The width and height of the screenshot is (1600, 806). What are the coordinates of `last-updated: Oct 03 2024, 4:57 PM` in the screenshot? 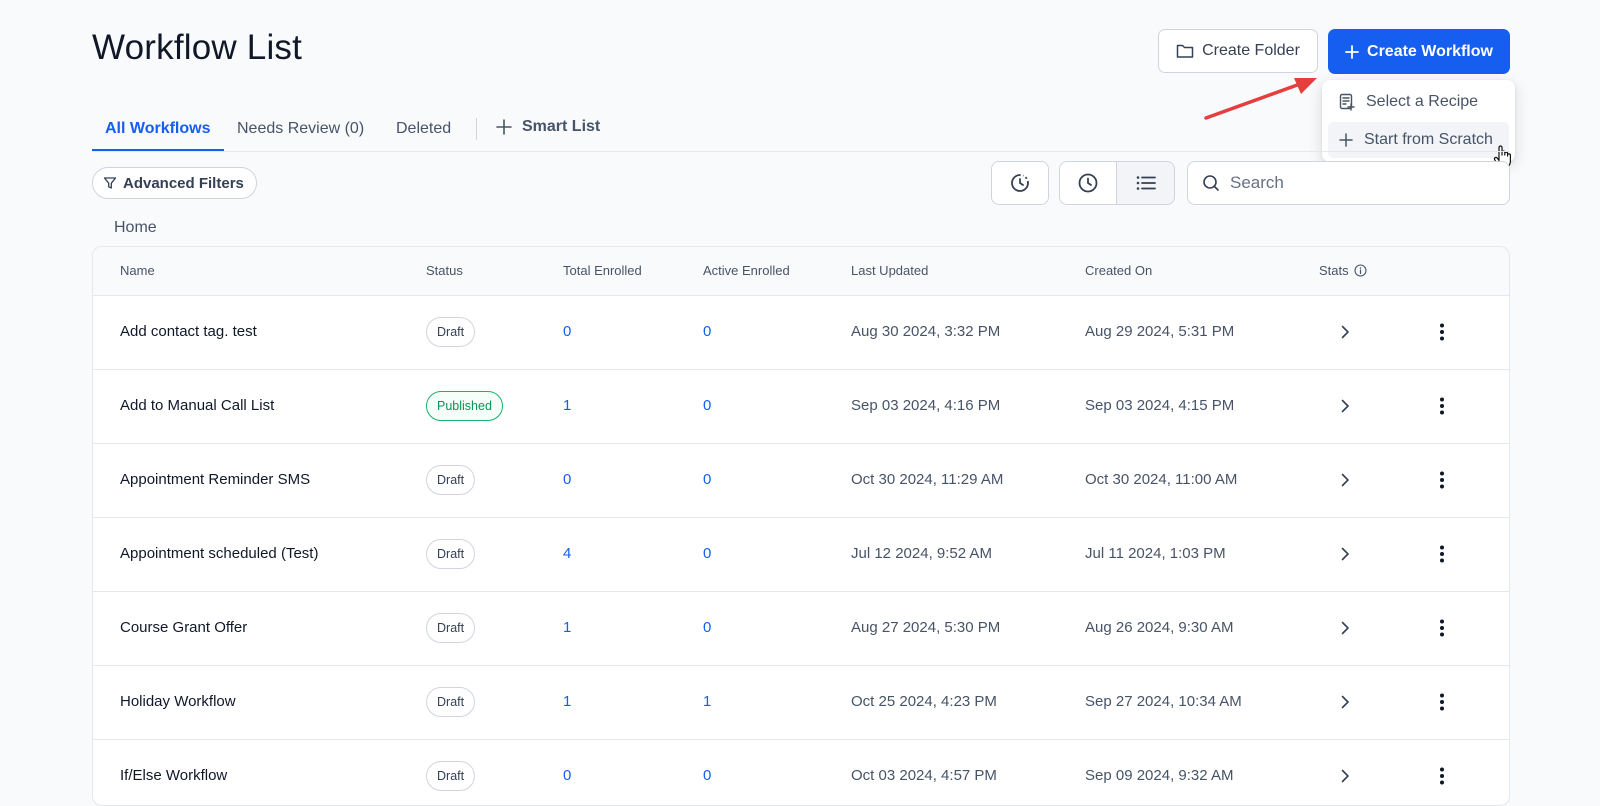 It's located at (924, 775).